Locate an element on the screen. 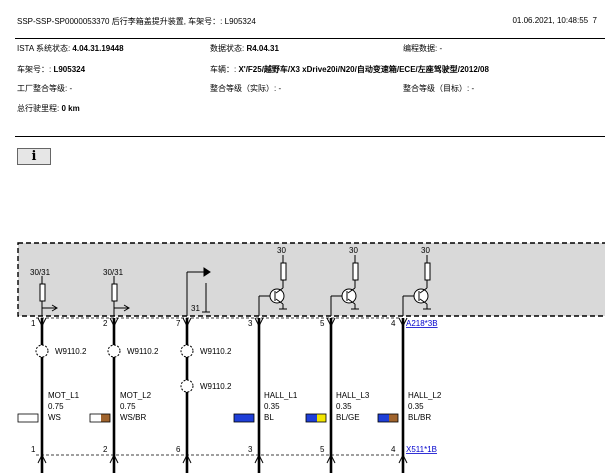 The image size is (605, 473). wire-size-4: 0.35 is located at coordinates (344, 406).